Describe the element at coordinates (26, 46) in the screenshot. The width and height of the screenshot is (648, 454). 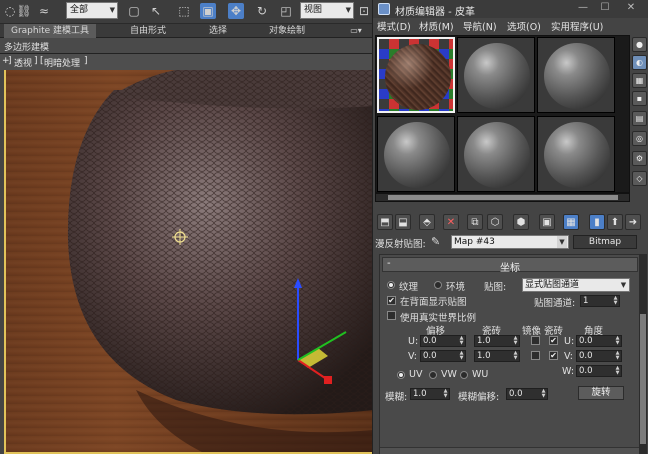
I see `polygon-modeling-panel: 多边形建模` at that location.